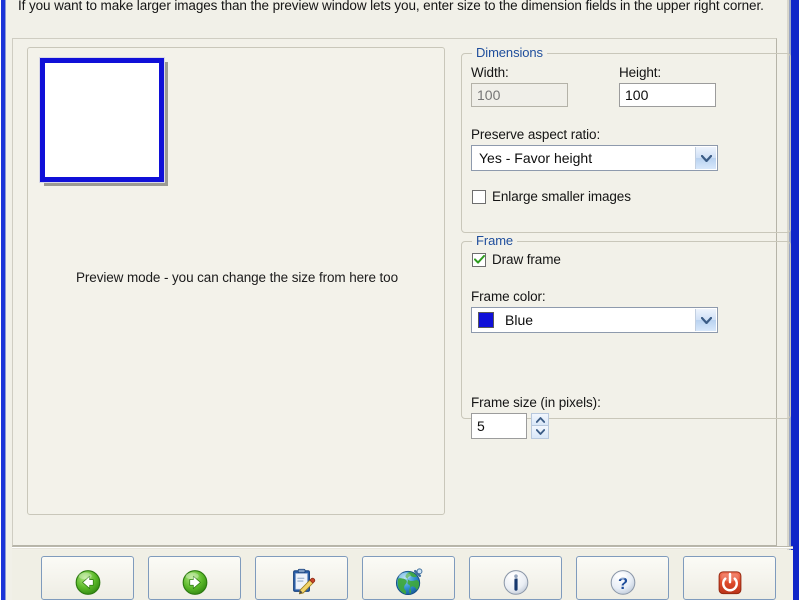 The height and width of the screenshot is (600, 800). Describe the element at coordinates (519, 320) in the screenshot. I see `frame-color-value: Blue` at that location.